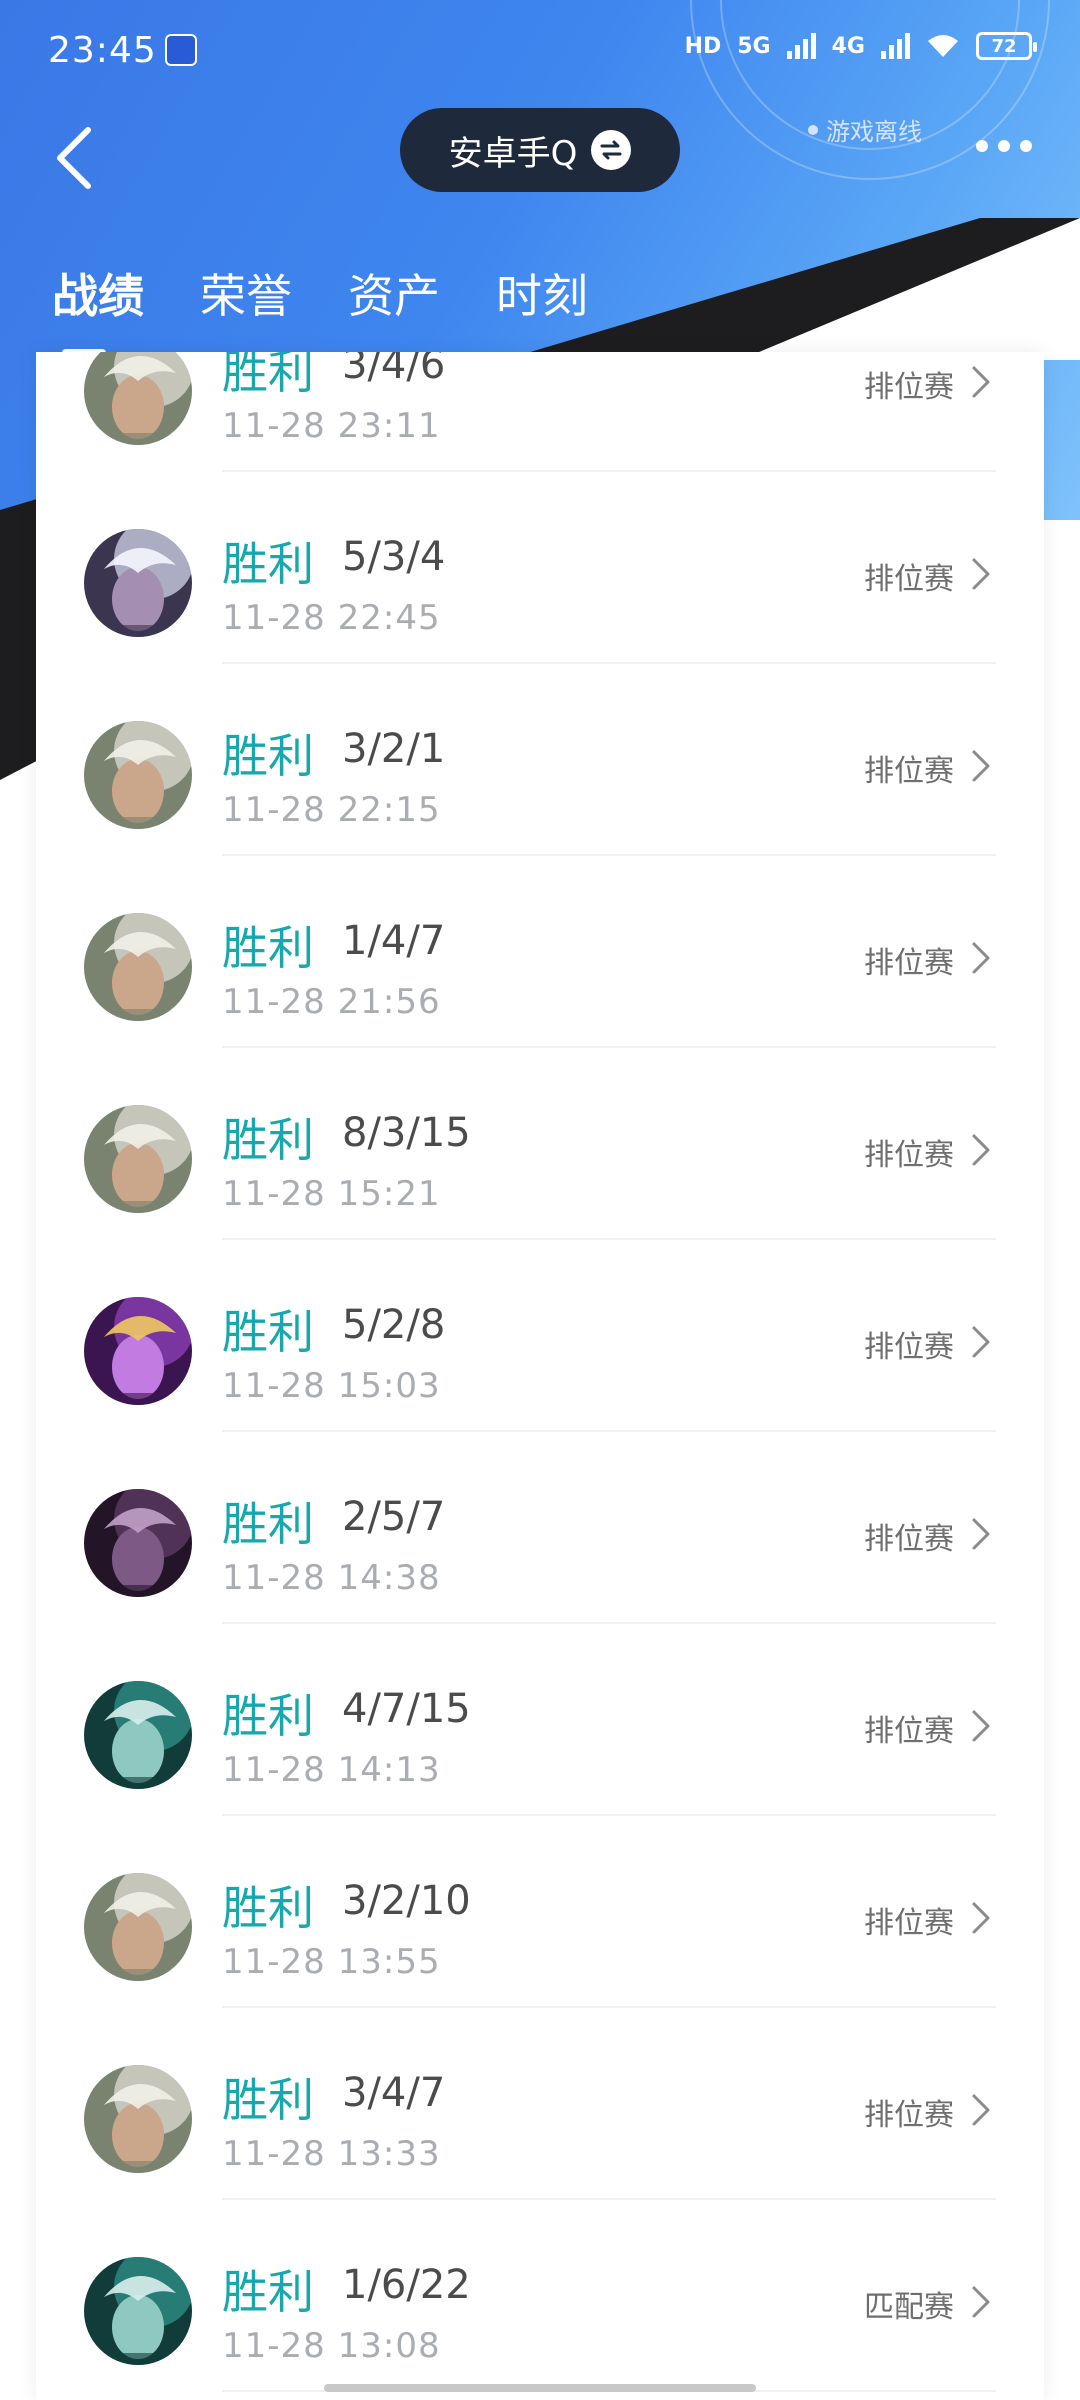  I want to click on match-row: 胜利 8/3/15 11-28 15:21 排位赛, so click(540, 1144).